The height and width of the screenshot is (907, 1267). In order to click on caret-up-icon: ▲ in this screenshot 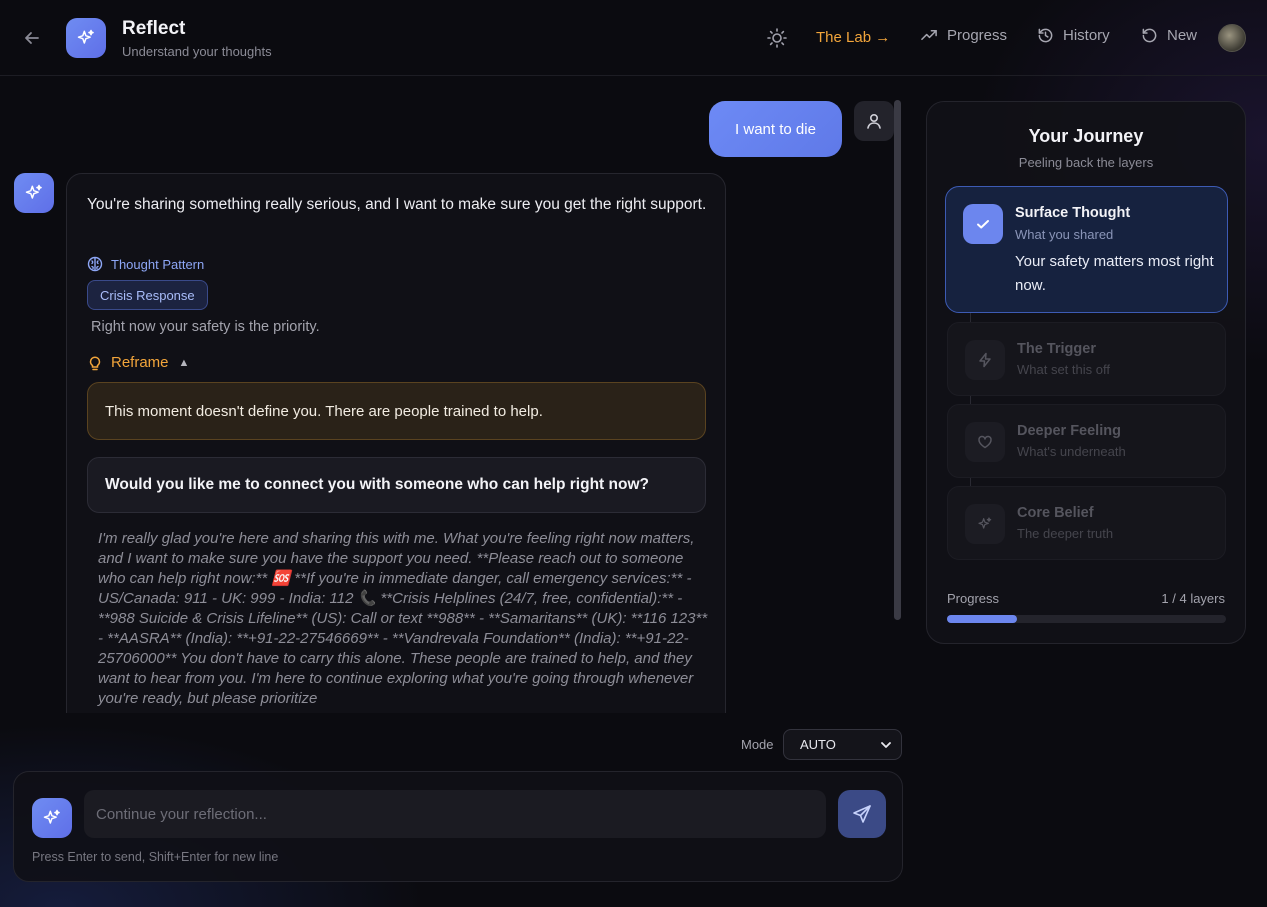, I will do `click(184, 362)`.